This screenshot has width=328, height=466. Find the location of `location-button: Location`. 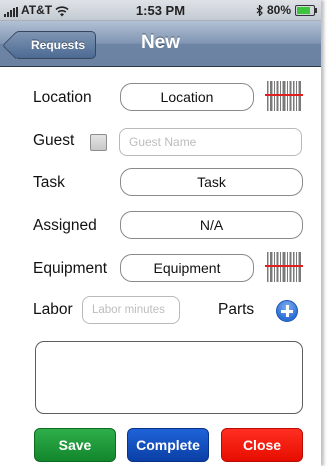

location-button: Location is located at coordinates (187, 97).